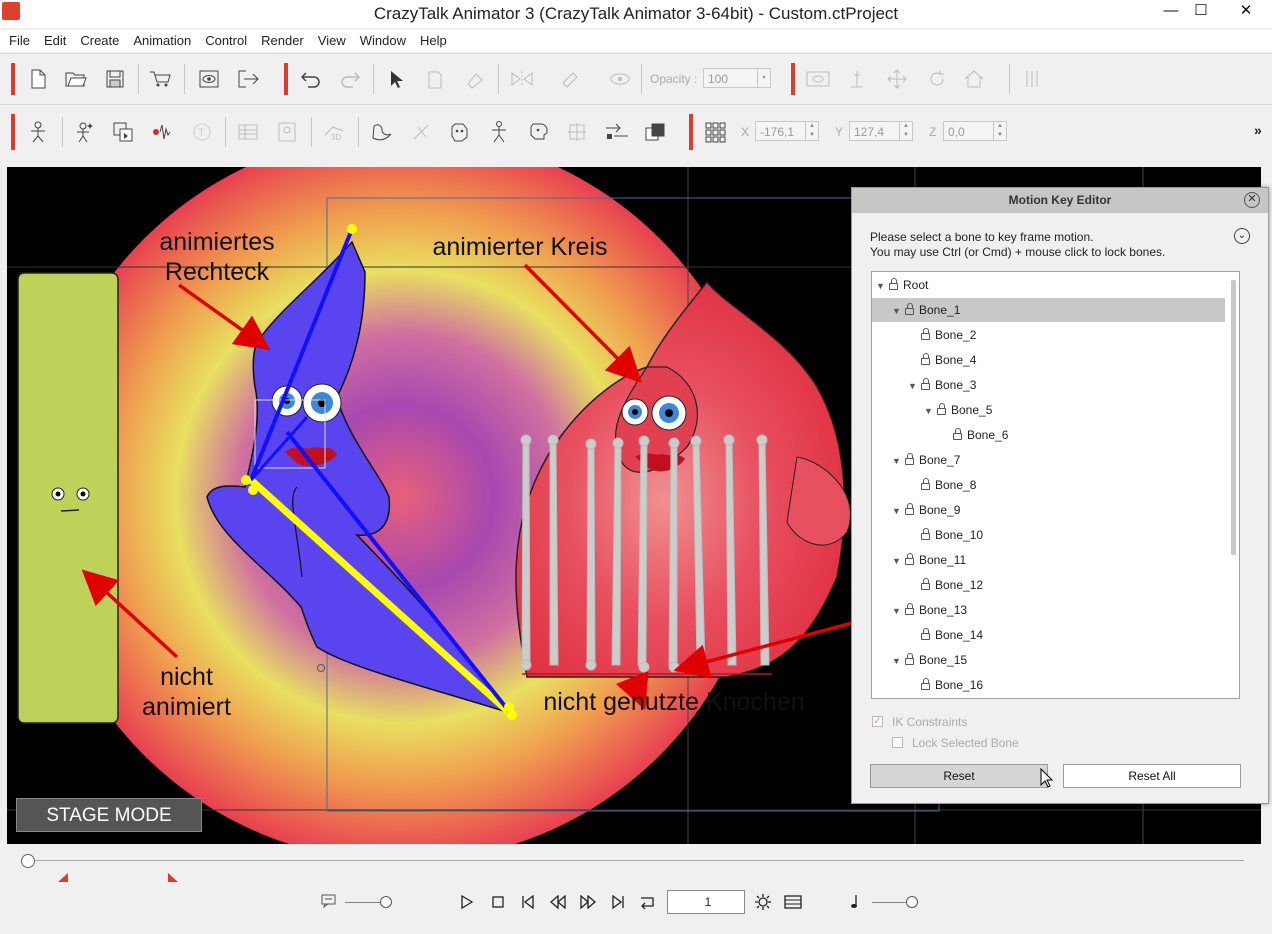 The image size is (1272, 934). Describe the element at coordinates (1049, 585) in the screenshot. I see `bone-tree-item: Bone_12` at that location.